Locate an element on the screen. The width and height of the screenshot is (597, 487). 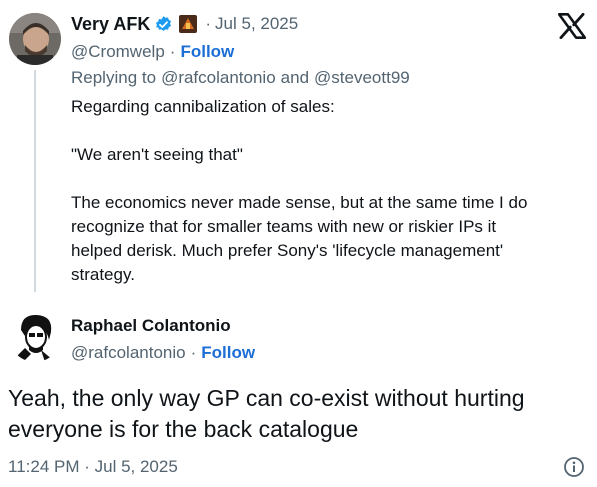
tweet-timestamp: 11:24 PM · Jul 5, 2025 is located at coordinates (93, 467).